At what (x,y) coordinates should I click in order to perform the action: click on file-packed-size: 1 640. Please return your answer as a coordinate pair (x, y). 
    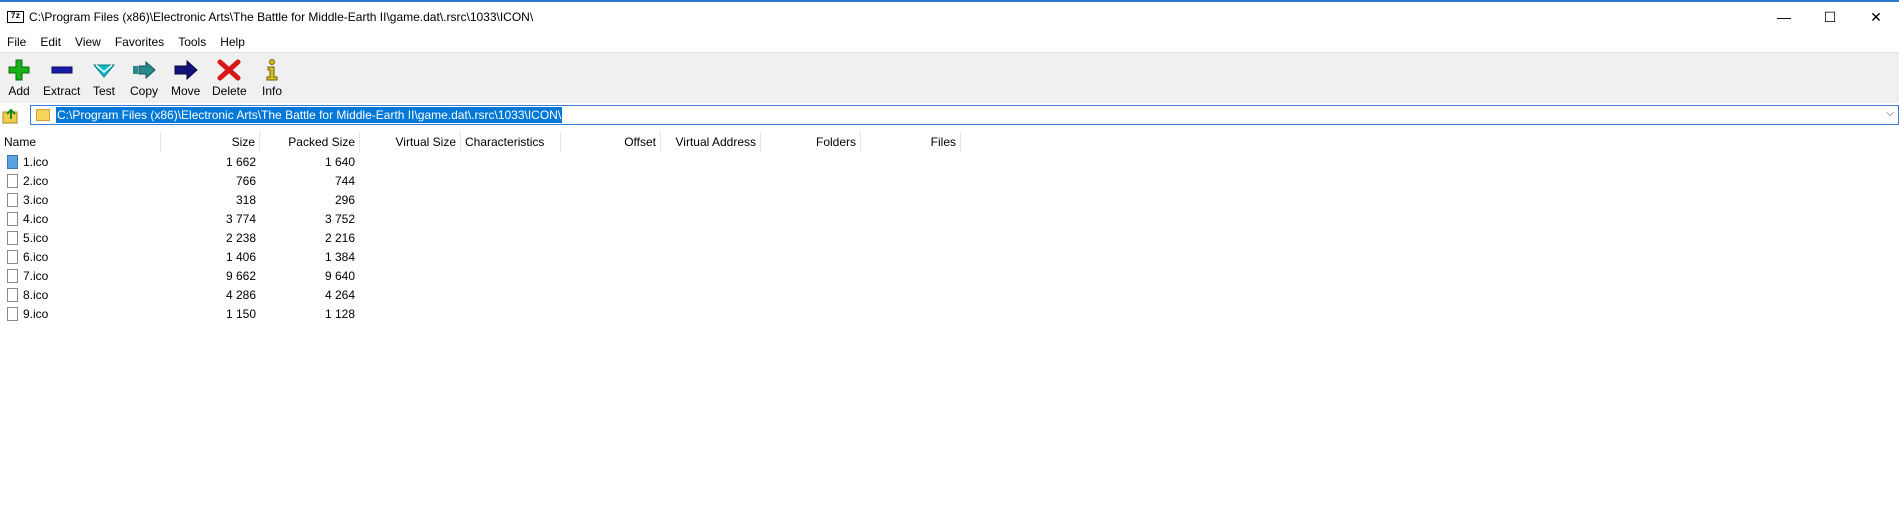
    Looking at the image, I should click on (339, 162).